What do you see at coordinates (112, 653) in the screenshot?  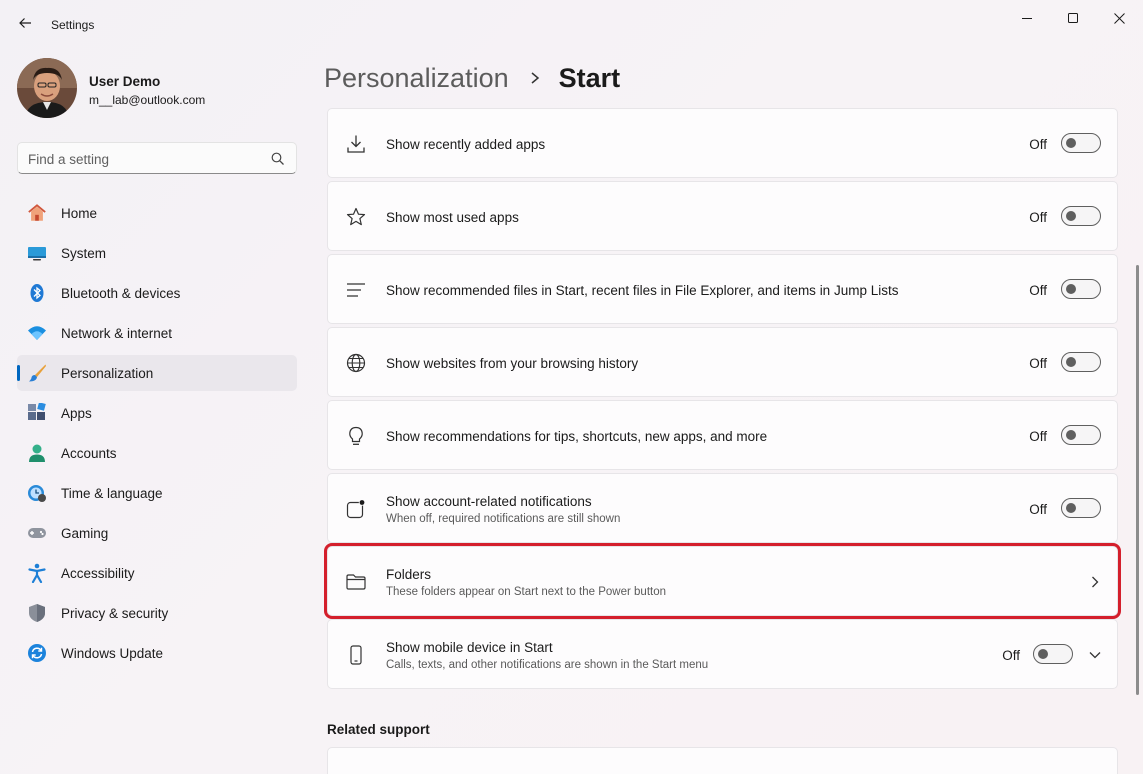 I see `sidebar-item-label: Windows Update` at bounding box center [112, 653].